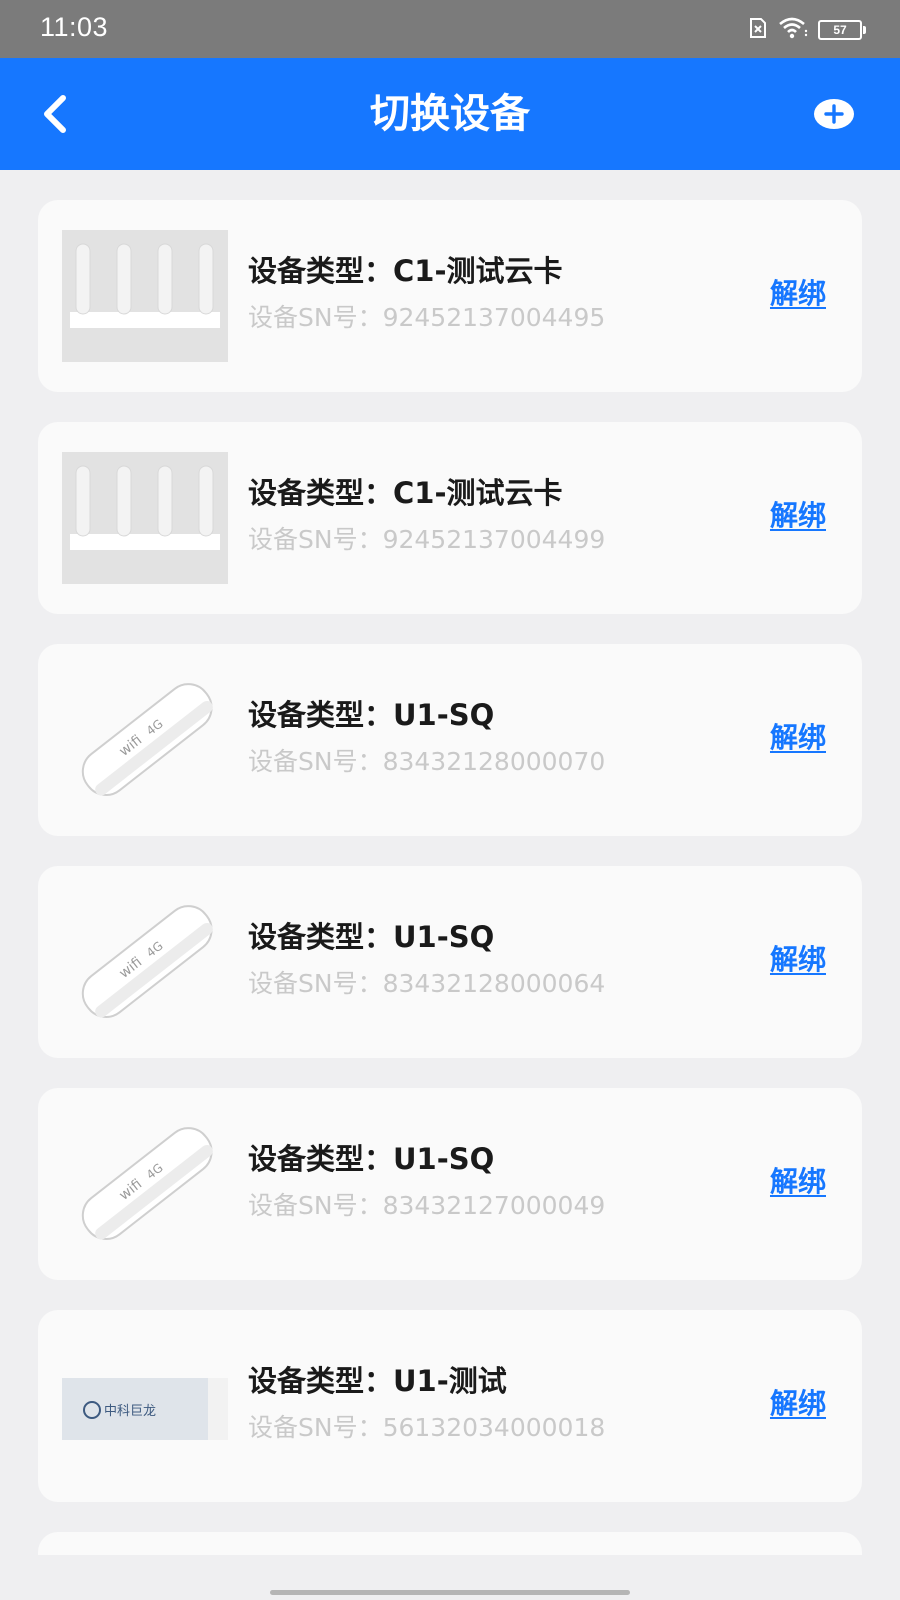  Describe the element at coordinates (427, 761) in the screenshot. I see `device-sn: 设备SN号：83432128000070` at that location.